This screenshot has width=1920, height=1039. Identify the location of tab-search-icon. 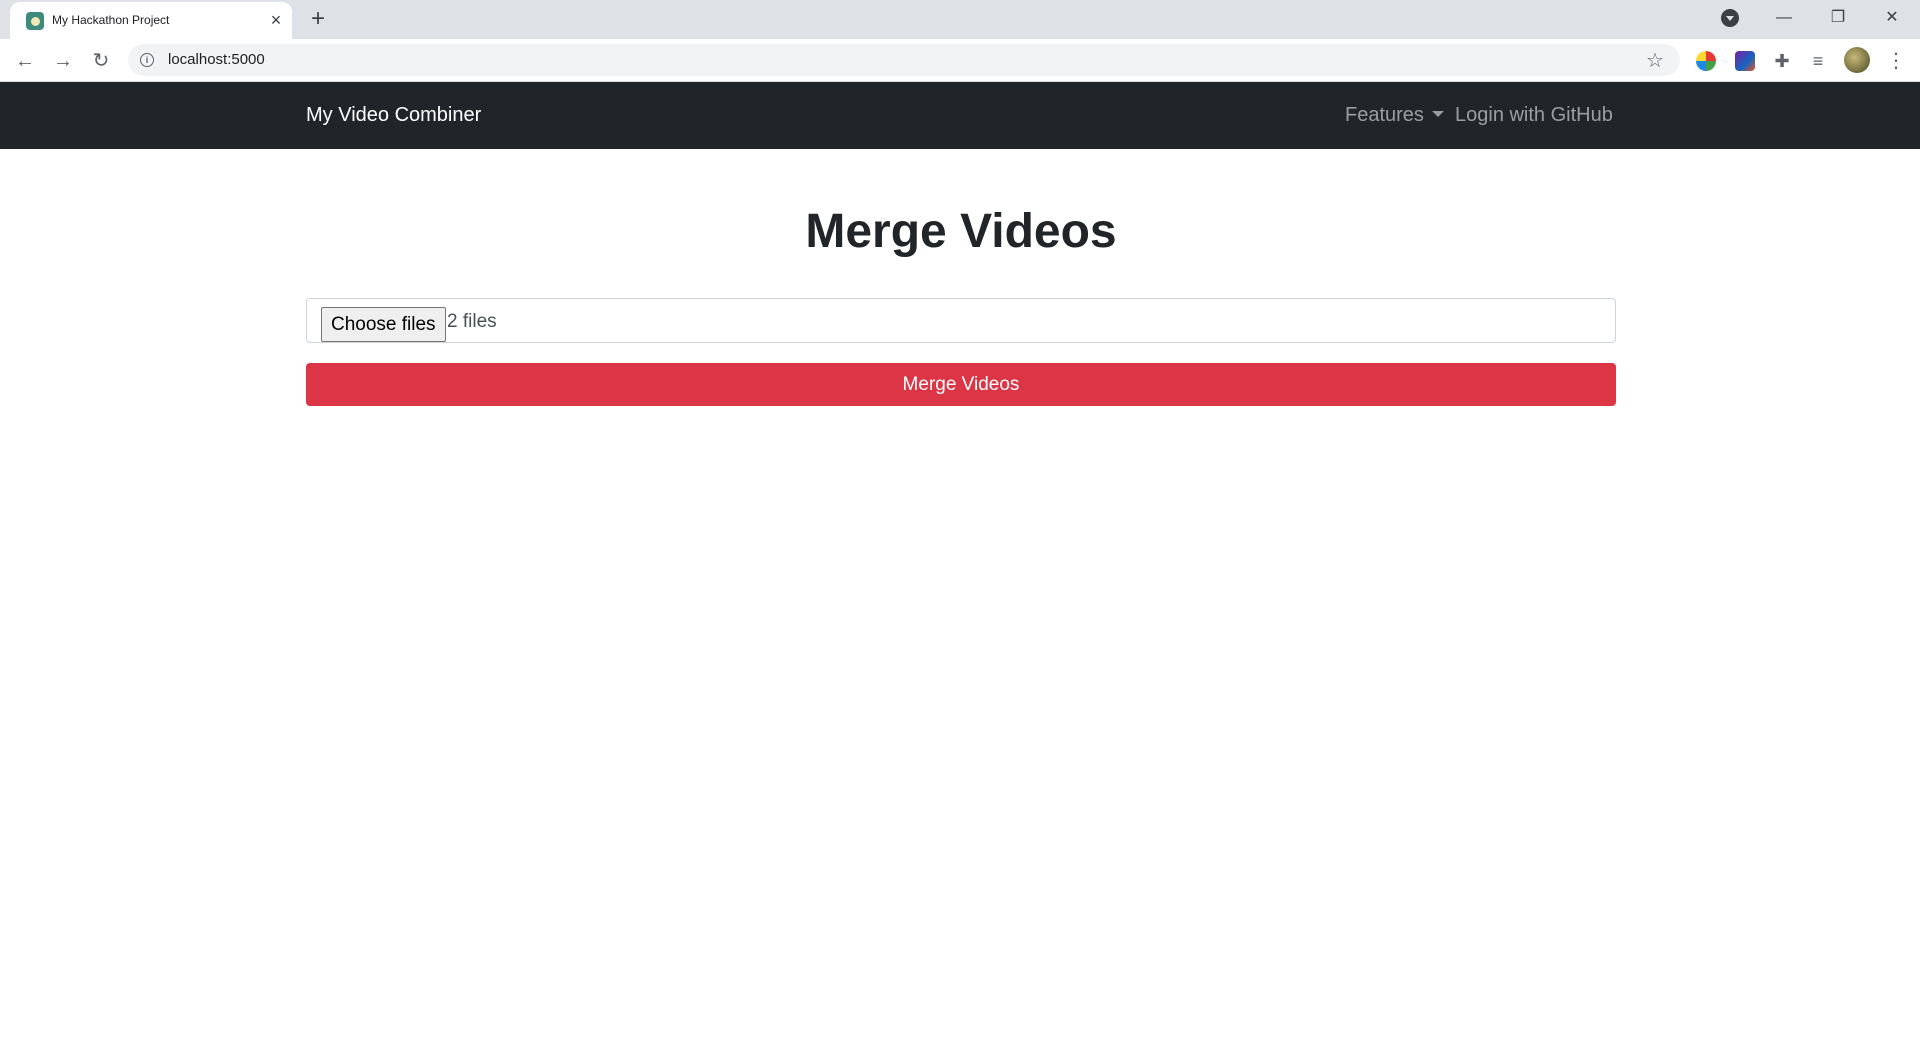
(1730, 18).